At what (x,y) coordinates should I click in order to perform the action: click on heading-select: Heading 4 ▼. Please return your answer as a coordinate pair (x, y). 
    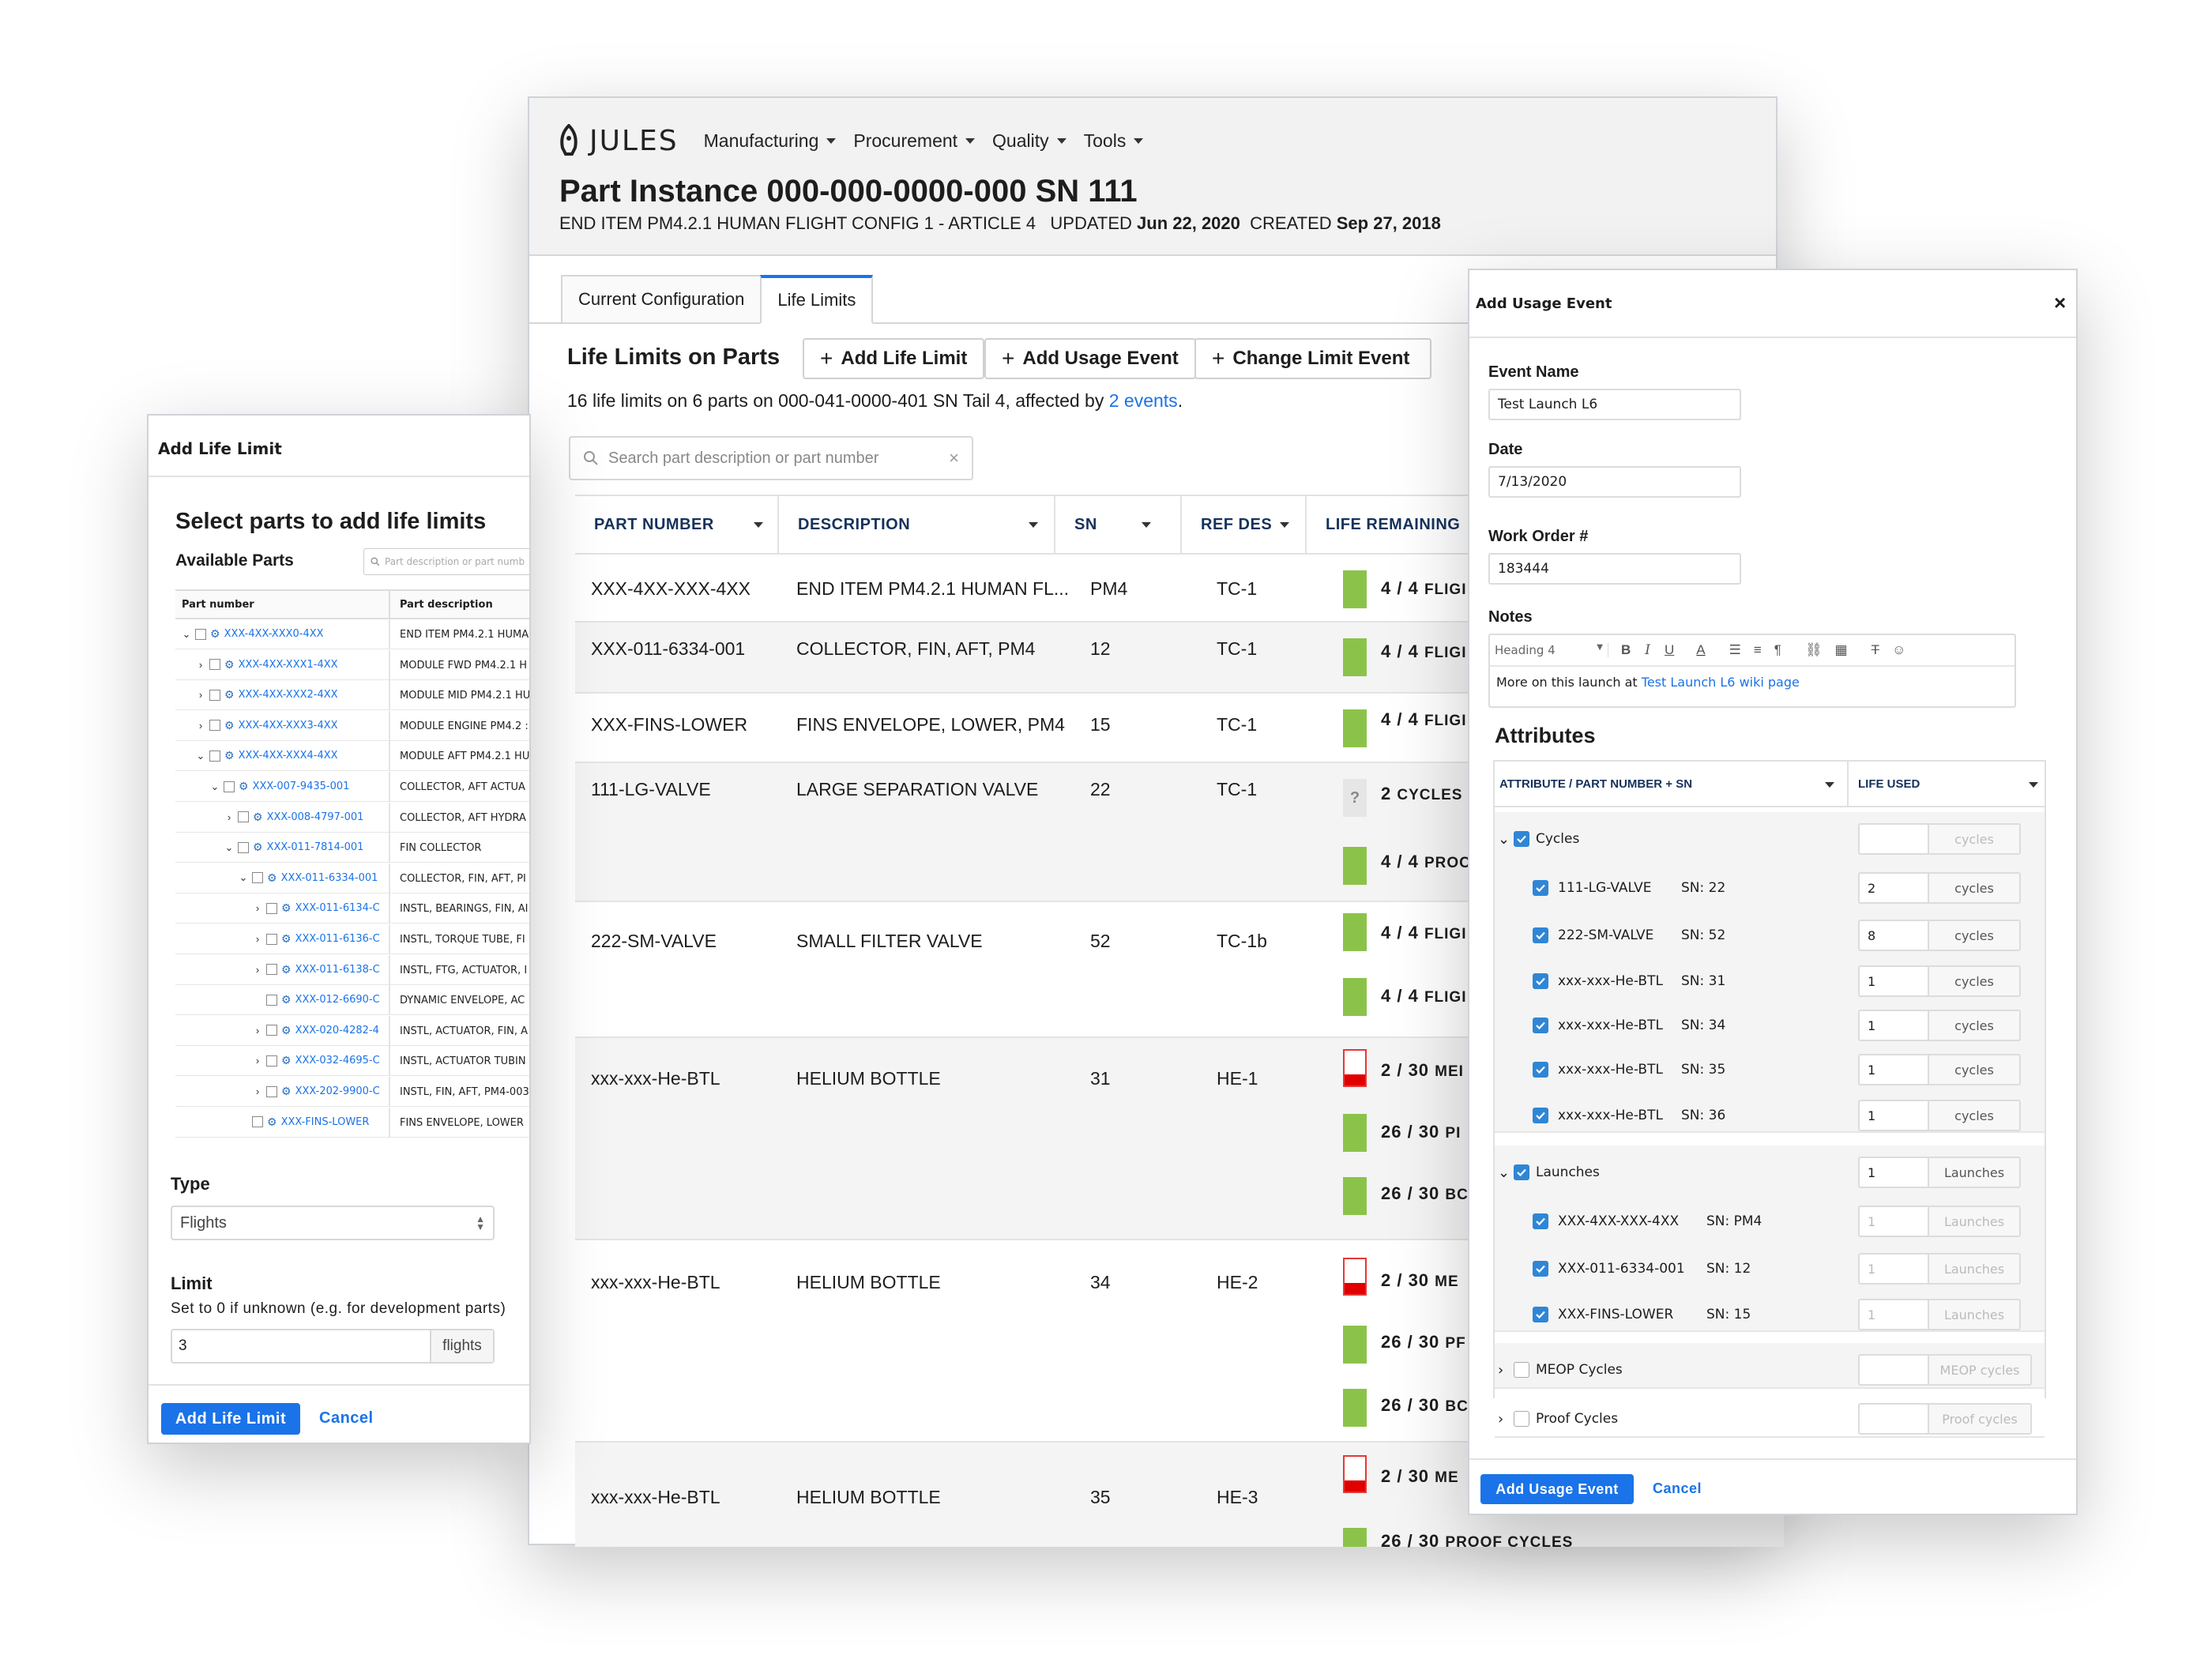
    Looking at the image, I should click on (1549, 650).